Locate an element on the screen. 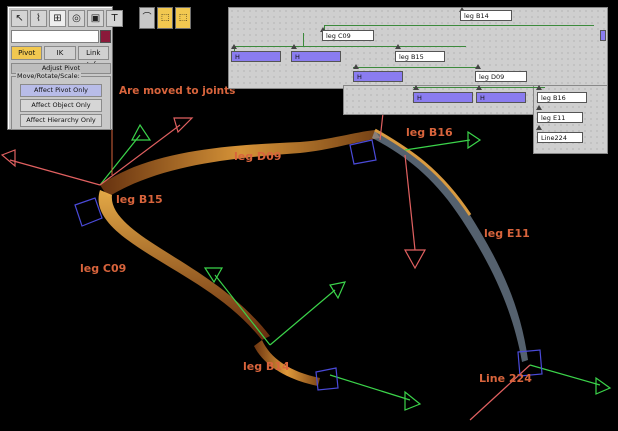  affect-object-only-button: Affect Object Only is located at coordinates (61, 105).